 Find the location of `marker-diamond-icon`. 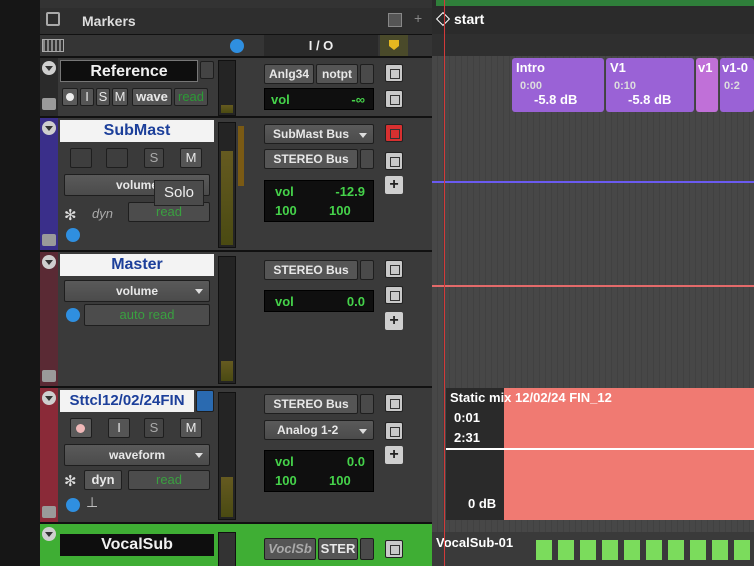

marker-diamond-icon is located at coordinates (443, 19).